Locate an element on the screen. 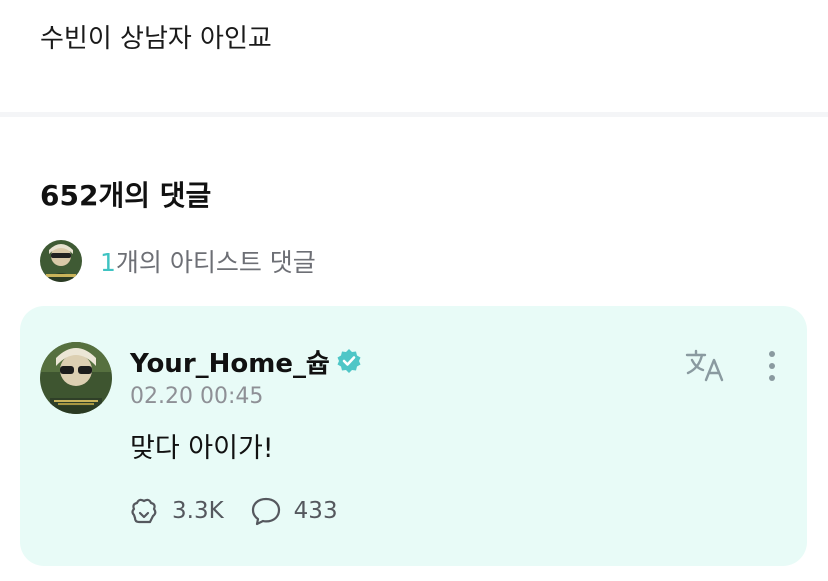  reply-button: 433 is located at coordinates (294, 511).